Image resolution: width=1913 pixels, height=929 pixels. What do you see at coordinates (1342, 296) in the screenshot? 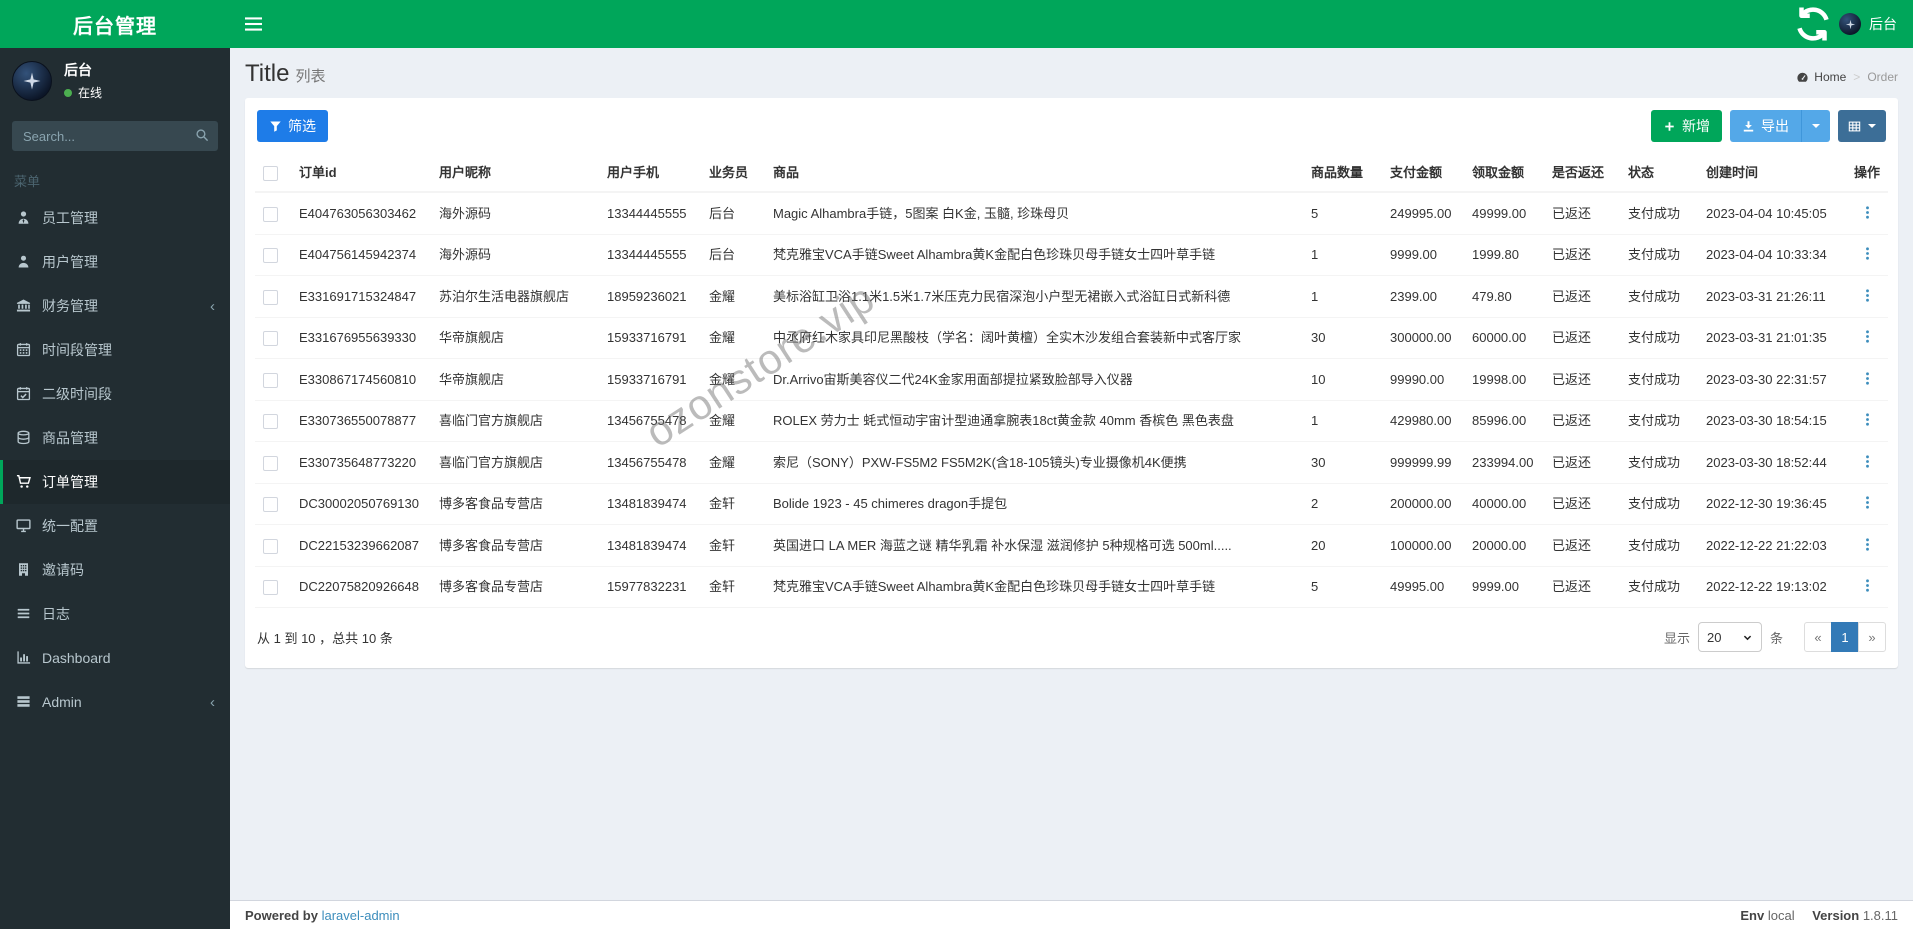
I see `cell-quantity: 1` at bounding box center [1342, 296].